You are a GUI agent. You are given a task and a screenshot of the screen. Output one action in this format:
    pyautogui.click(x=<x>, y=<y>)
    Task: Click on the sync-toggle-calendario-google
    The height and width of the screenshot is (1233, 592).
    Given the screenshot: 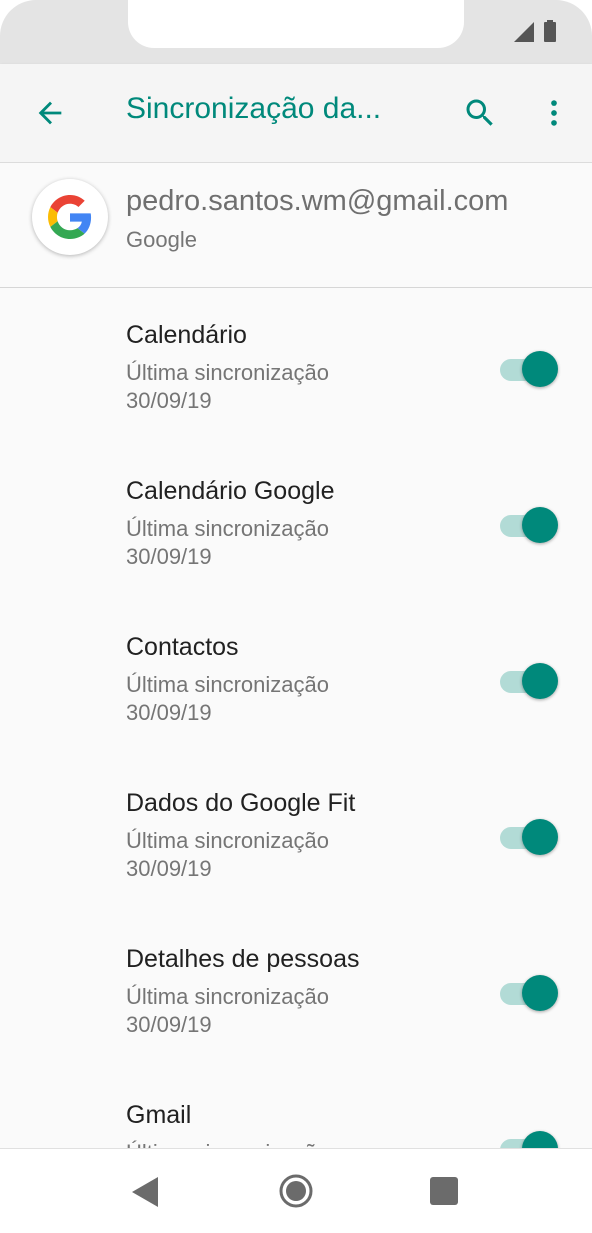 What is the action you would take?
    pyautogui.click(x=530, y=525)
    